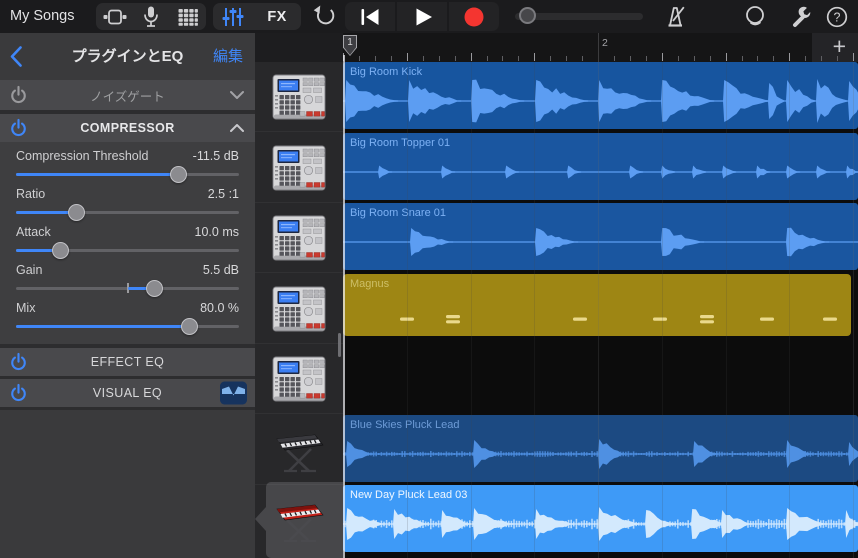 This screenshot has height=558, width=858. I want to click on live-loops-grid-icon, so click(188, 17).